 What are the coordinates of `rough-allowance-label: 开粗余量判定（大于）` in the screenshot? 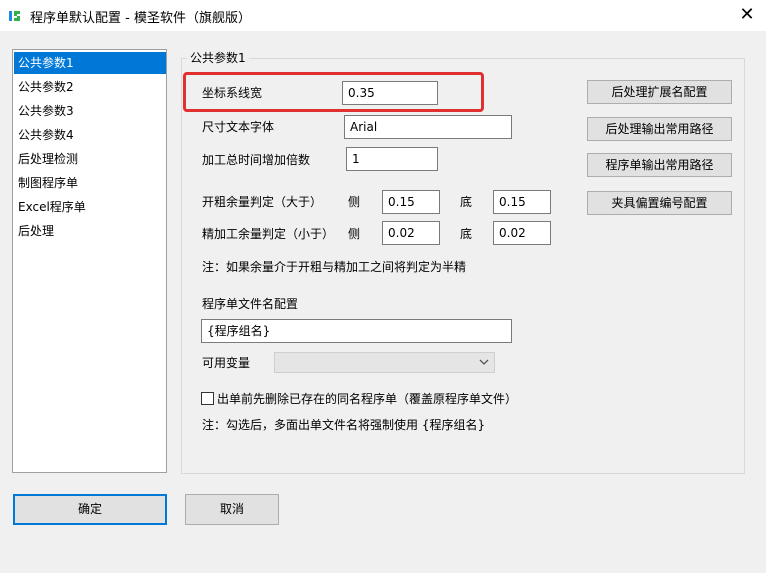 It's located at (262, 202).